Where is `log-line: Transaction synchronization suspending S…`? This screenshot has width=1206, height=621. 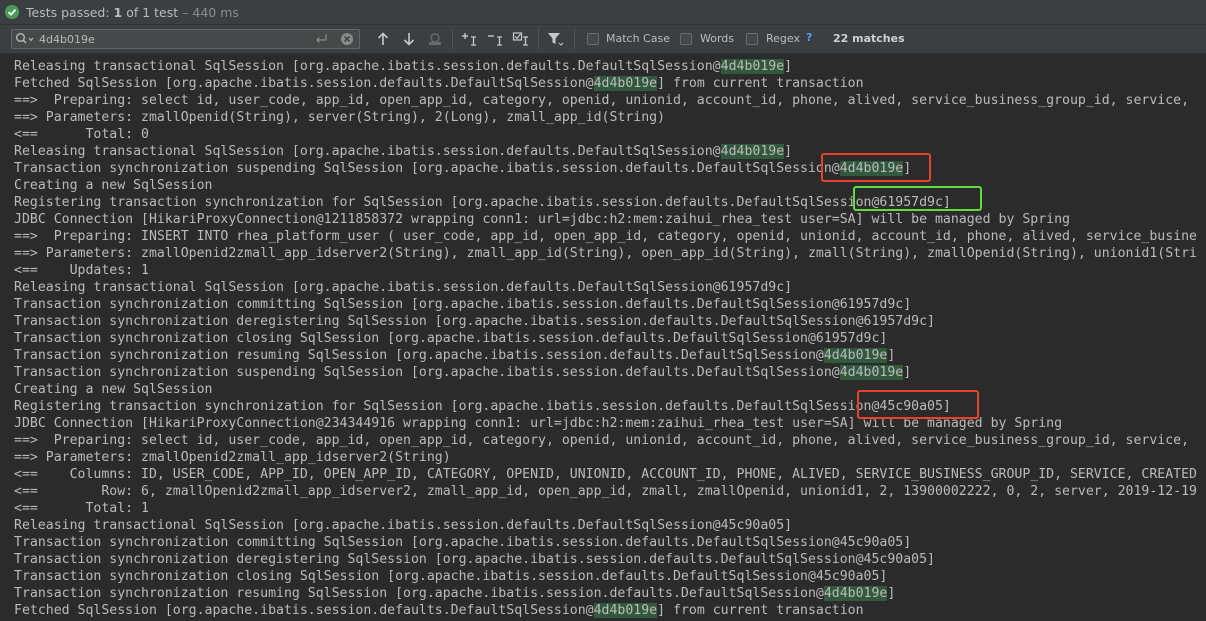
log-line: Transaction synchronization suspending S… is located at coordinates (605, 372).